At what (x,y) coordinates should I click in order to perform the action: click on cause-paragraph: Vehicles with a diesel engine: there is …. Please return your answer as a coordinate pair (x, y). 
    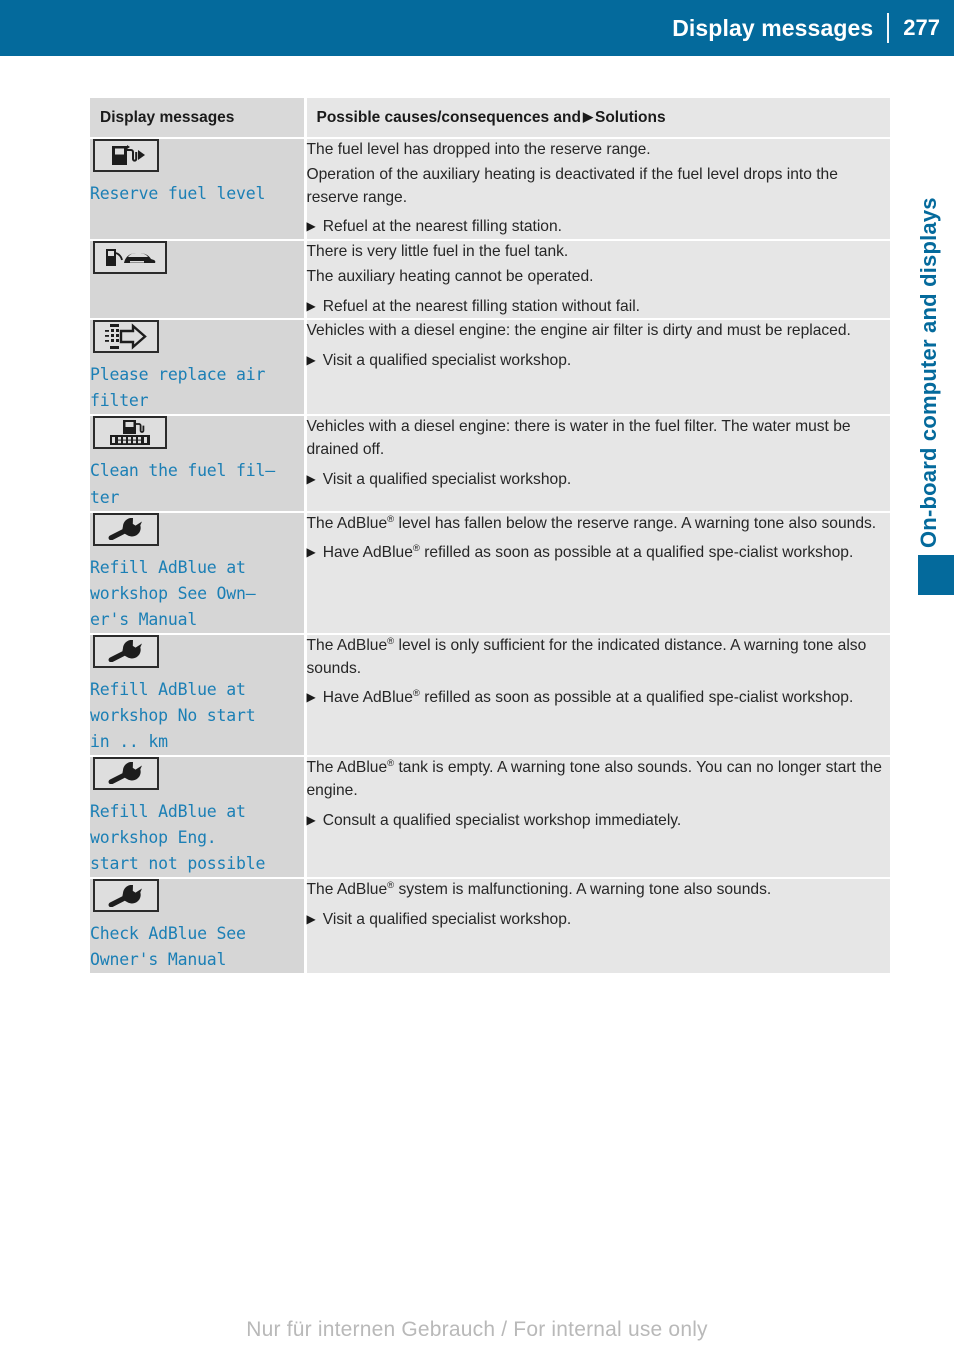
    Looking at the image, I should click on (578, 438).